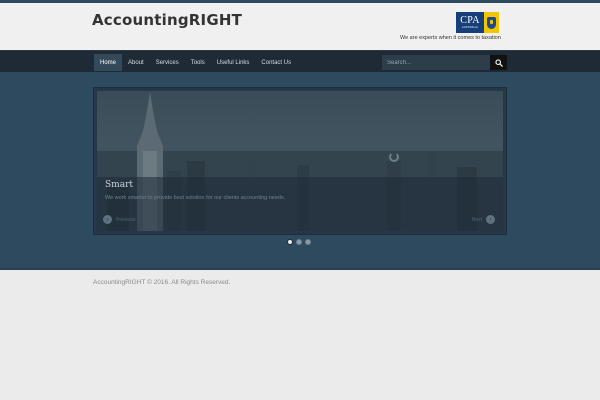 The width and height of the screenshot is (600, 400). What do you see at coordinates (108, 62) in the screenshot?
I see `nav-item-home: Home` at bounding box center [108, 62].